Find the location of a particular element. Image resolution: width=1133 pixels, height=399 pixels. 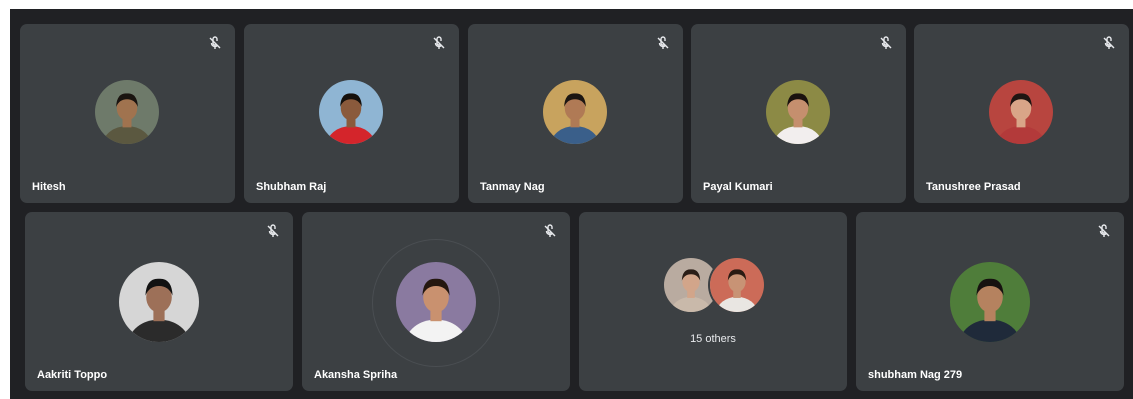

participant-tile: Tanushree Prasad is located at coordinates (1021, 113).